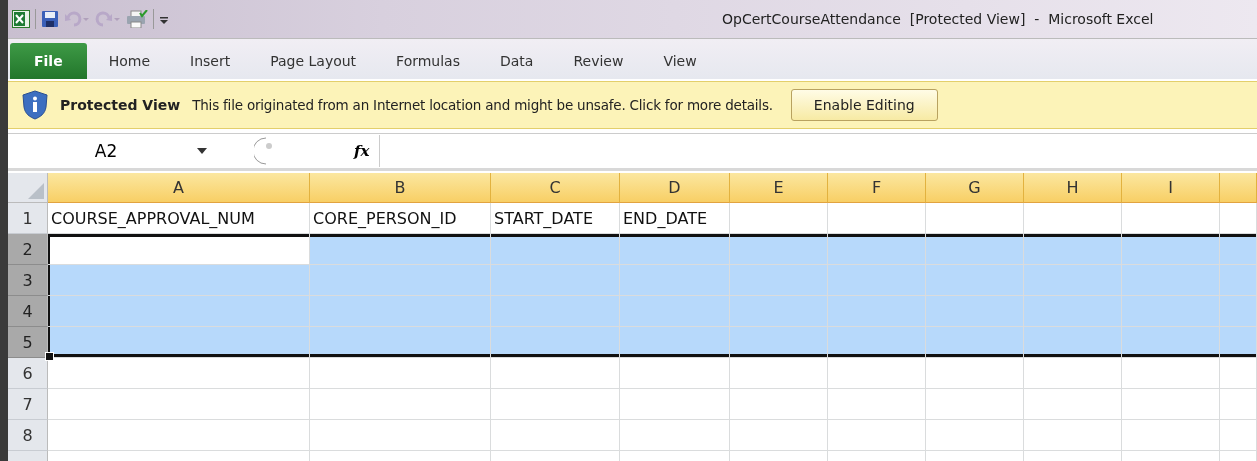 The image size is (1257, 461). What do you see at coordinates (598, 61) in the screenshot?
I see `ribbon-tab: Review` at bounding box center [598, 61].